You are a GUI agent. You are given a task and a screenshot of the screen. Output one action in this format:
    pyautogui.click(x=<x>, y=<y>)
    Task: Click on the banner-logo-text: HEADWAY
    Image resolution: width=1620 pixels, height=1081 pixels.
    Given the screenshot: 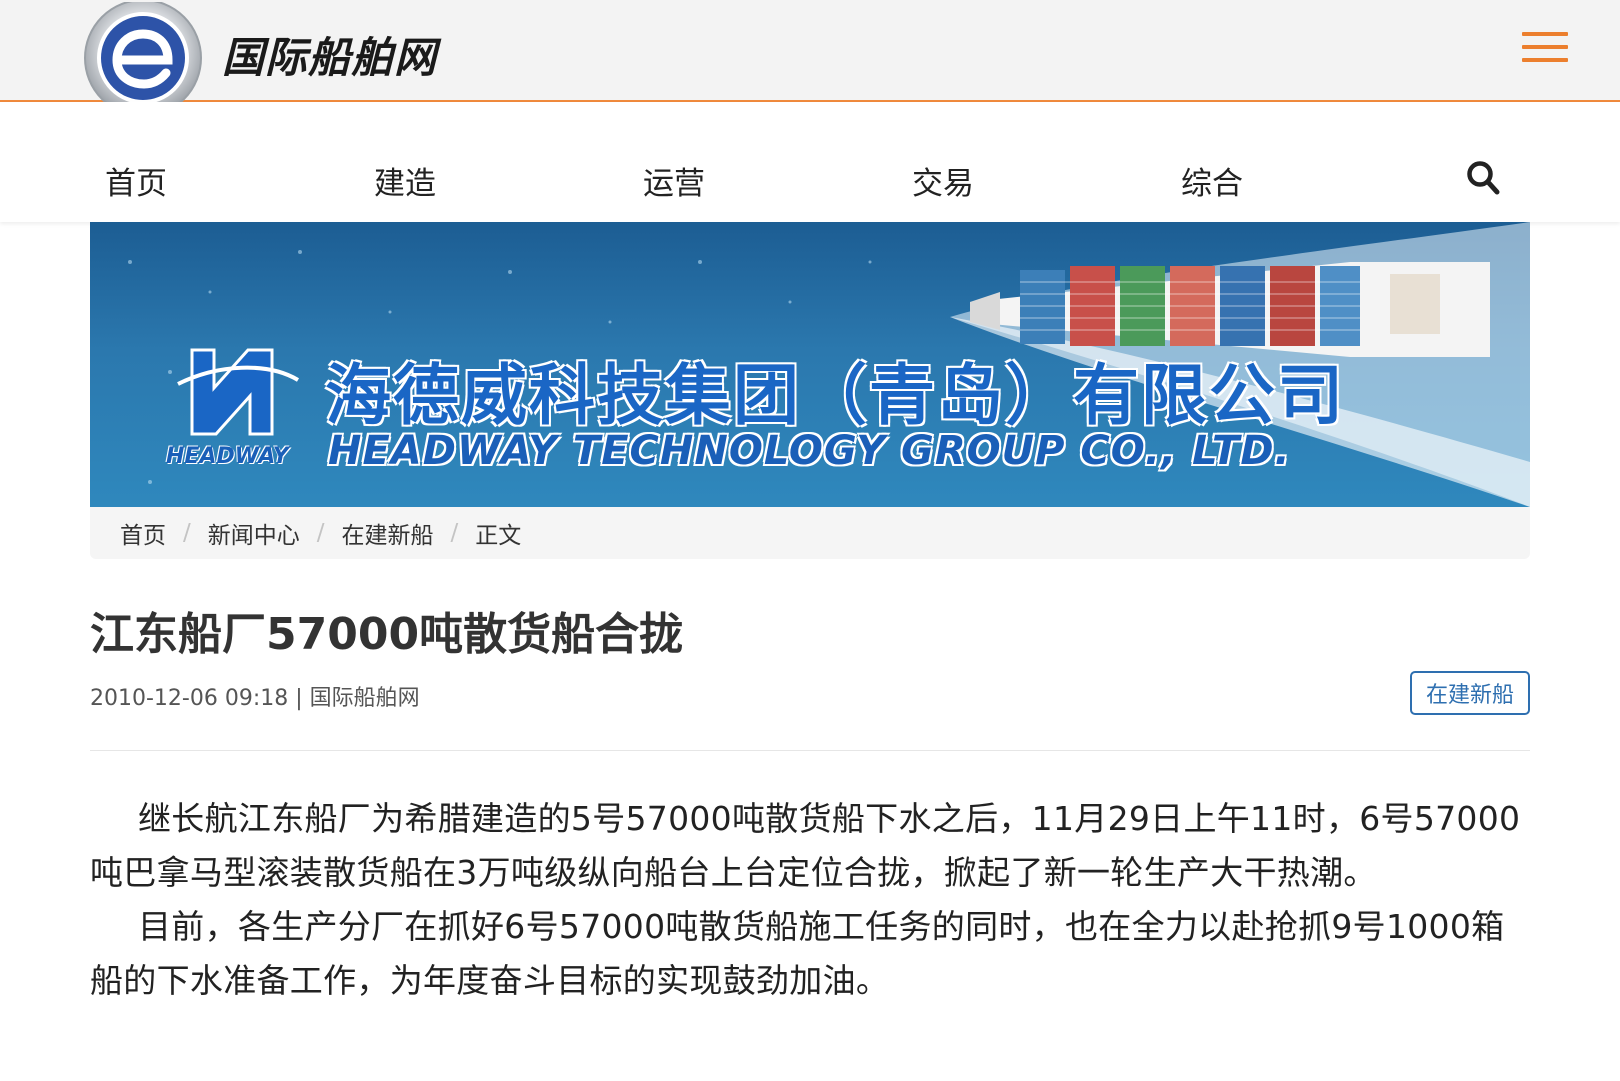 What is the action you would take?
    pyautogui.click(x=227, y=456)
    